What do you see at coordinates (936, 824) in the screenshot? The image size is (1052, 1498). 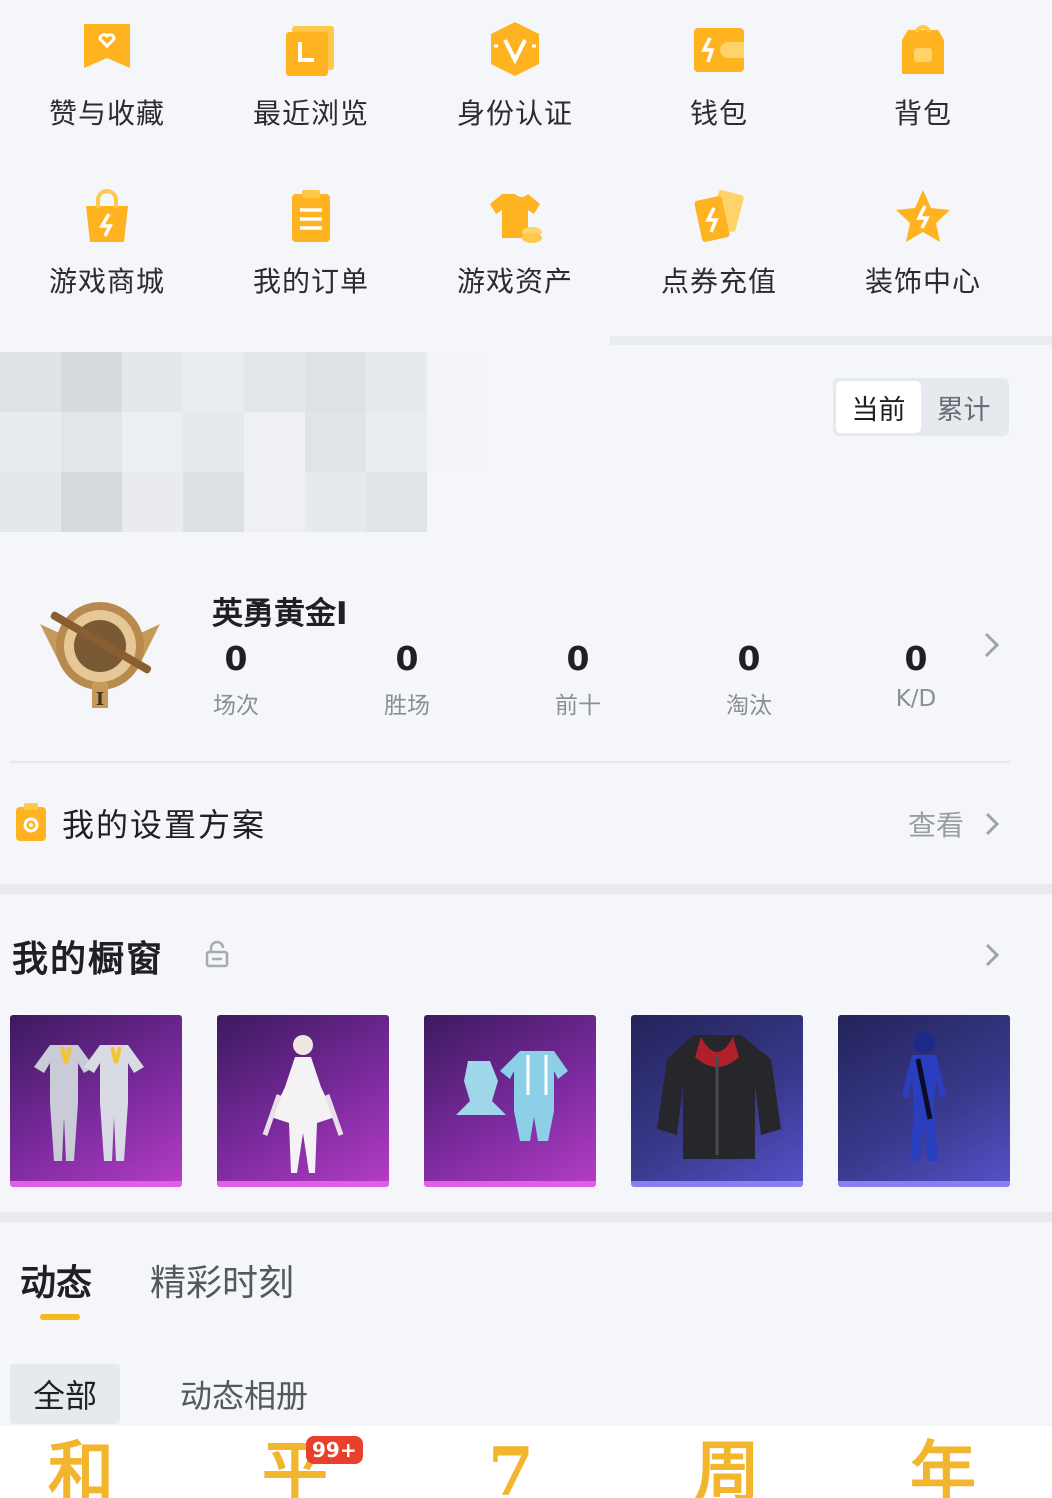 I see `view-link: 查看` at bounding box center [936, 824].